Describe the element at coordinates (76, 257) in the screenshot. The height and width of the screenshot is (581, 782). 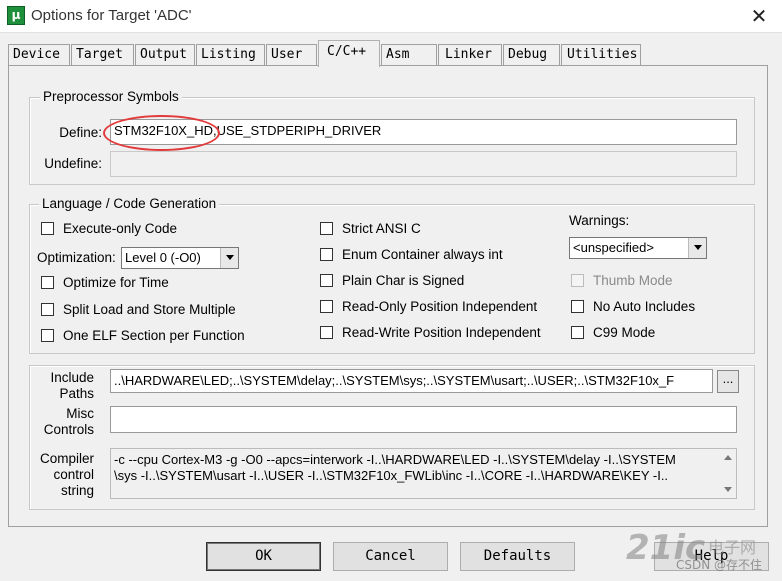
I see `optimization-label: Optimization:` at that location.